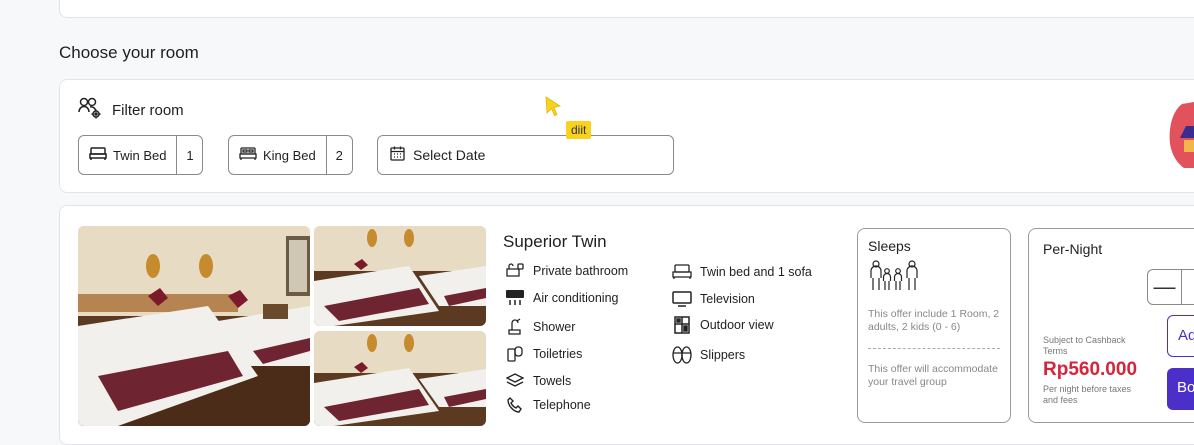 The image size is (1194, 445). Describe the element at coordinates (397, 155) in the screenshot. I see `calendar-icon` at that location.